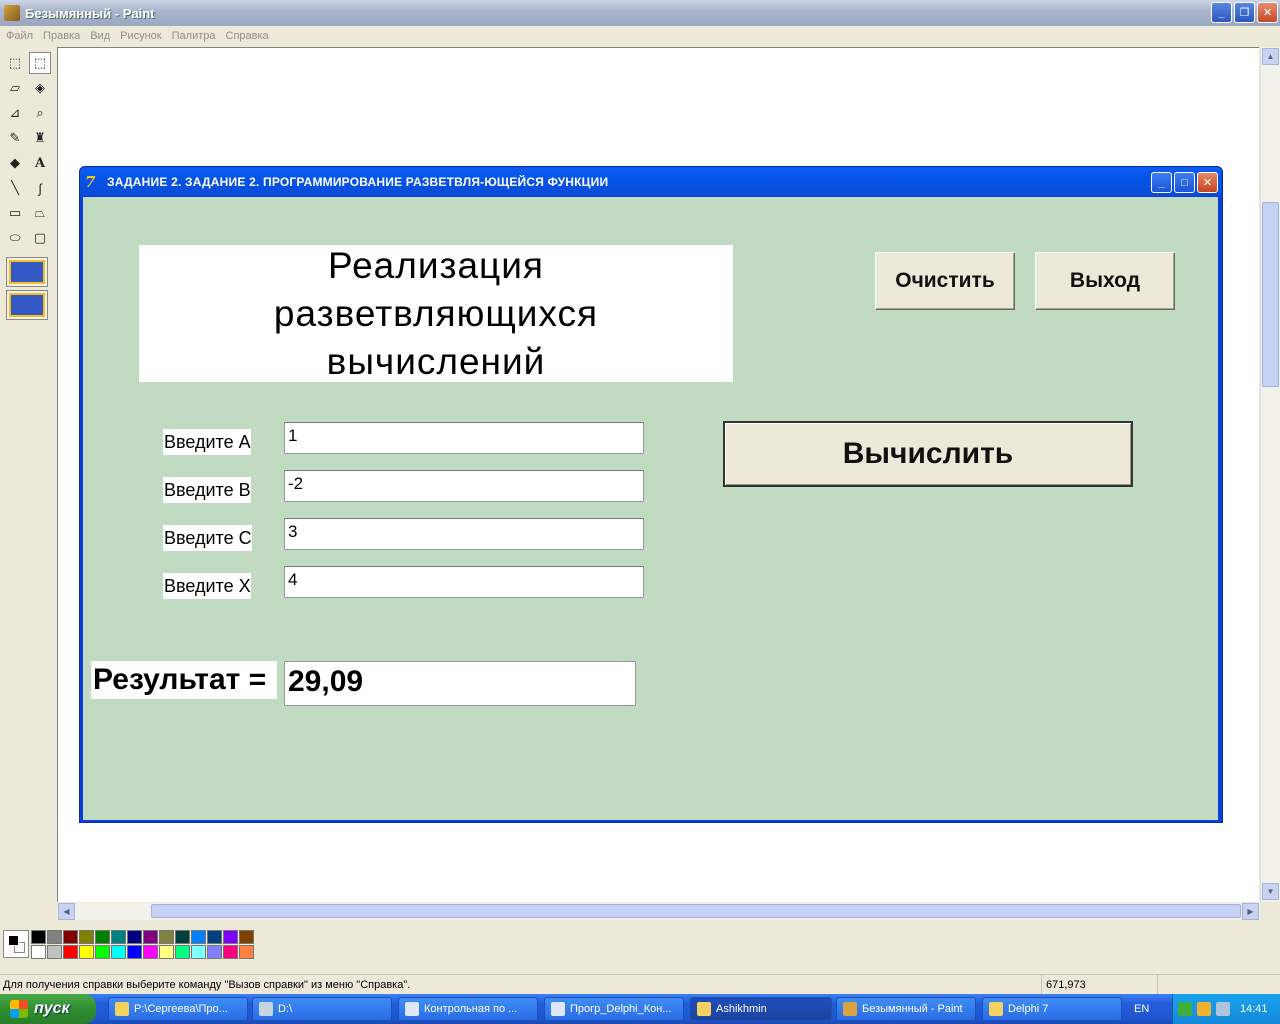  Describe the element at coordinates (184, 680) in the screenshot. I see `result-label: Результат =` at that location.